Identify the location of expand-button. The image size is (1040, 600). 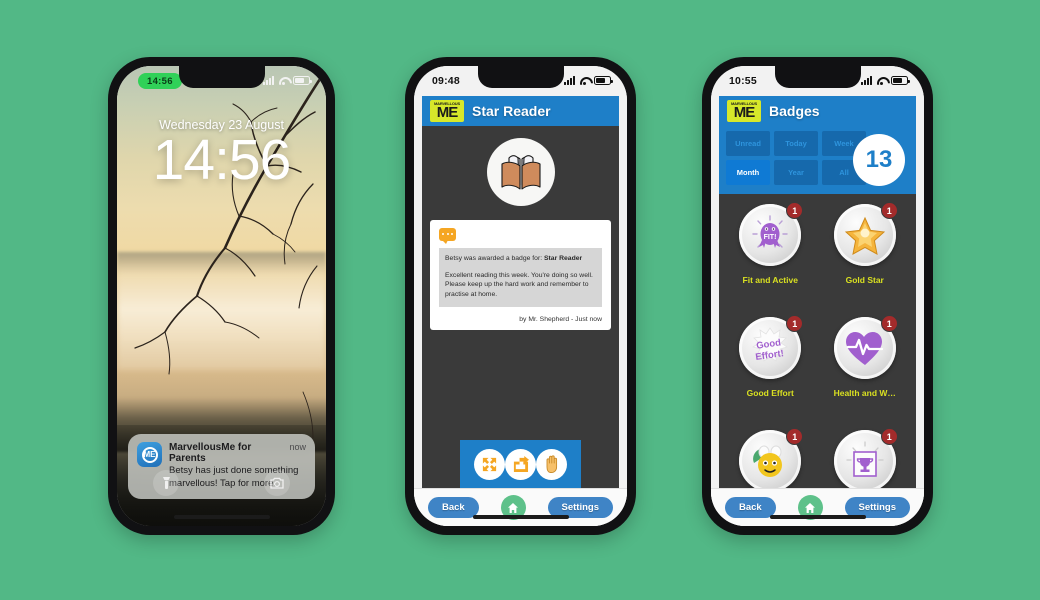
(489, 464).